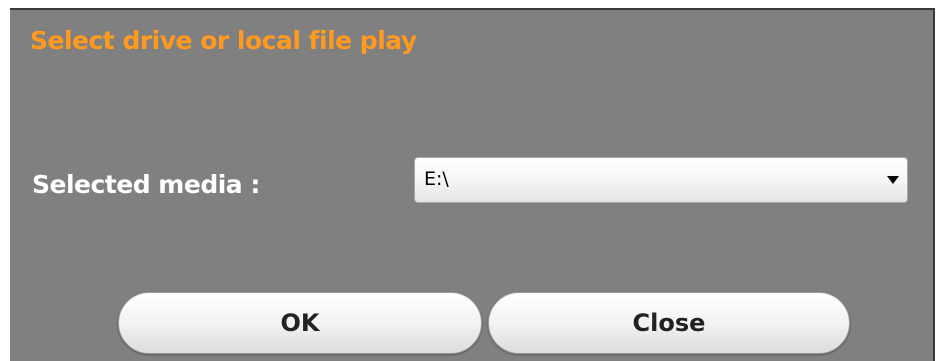 This screenshot has width=947, height=361. I want to click on ok-button: OK, so click(300, 323).